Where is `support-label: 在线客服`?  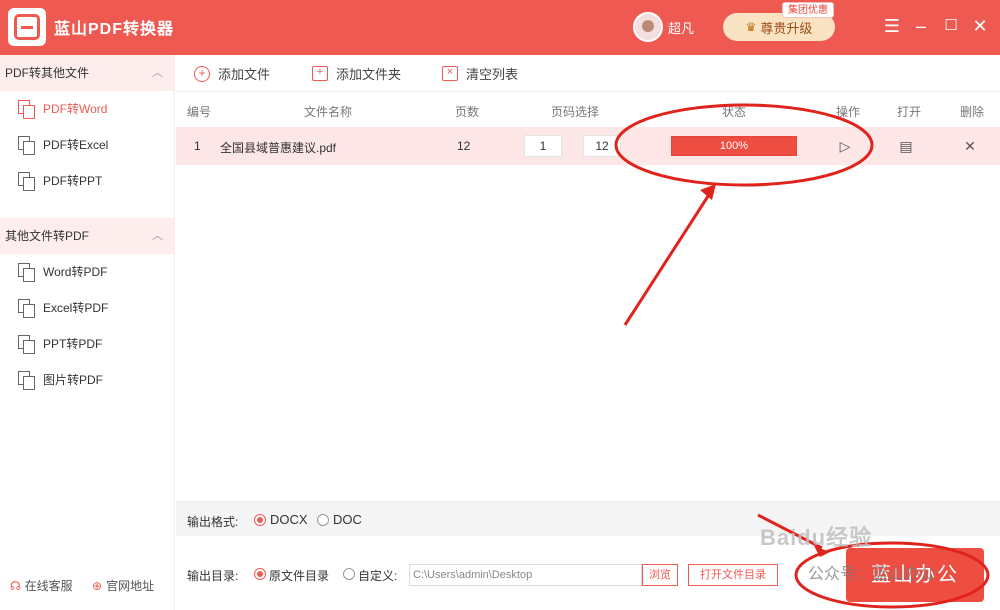 support-label: 在线客服 is located at coordinates (48, 586).